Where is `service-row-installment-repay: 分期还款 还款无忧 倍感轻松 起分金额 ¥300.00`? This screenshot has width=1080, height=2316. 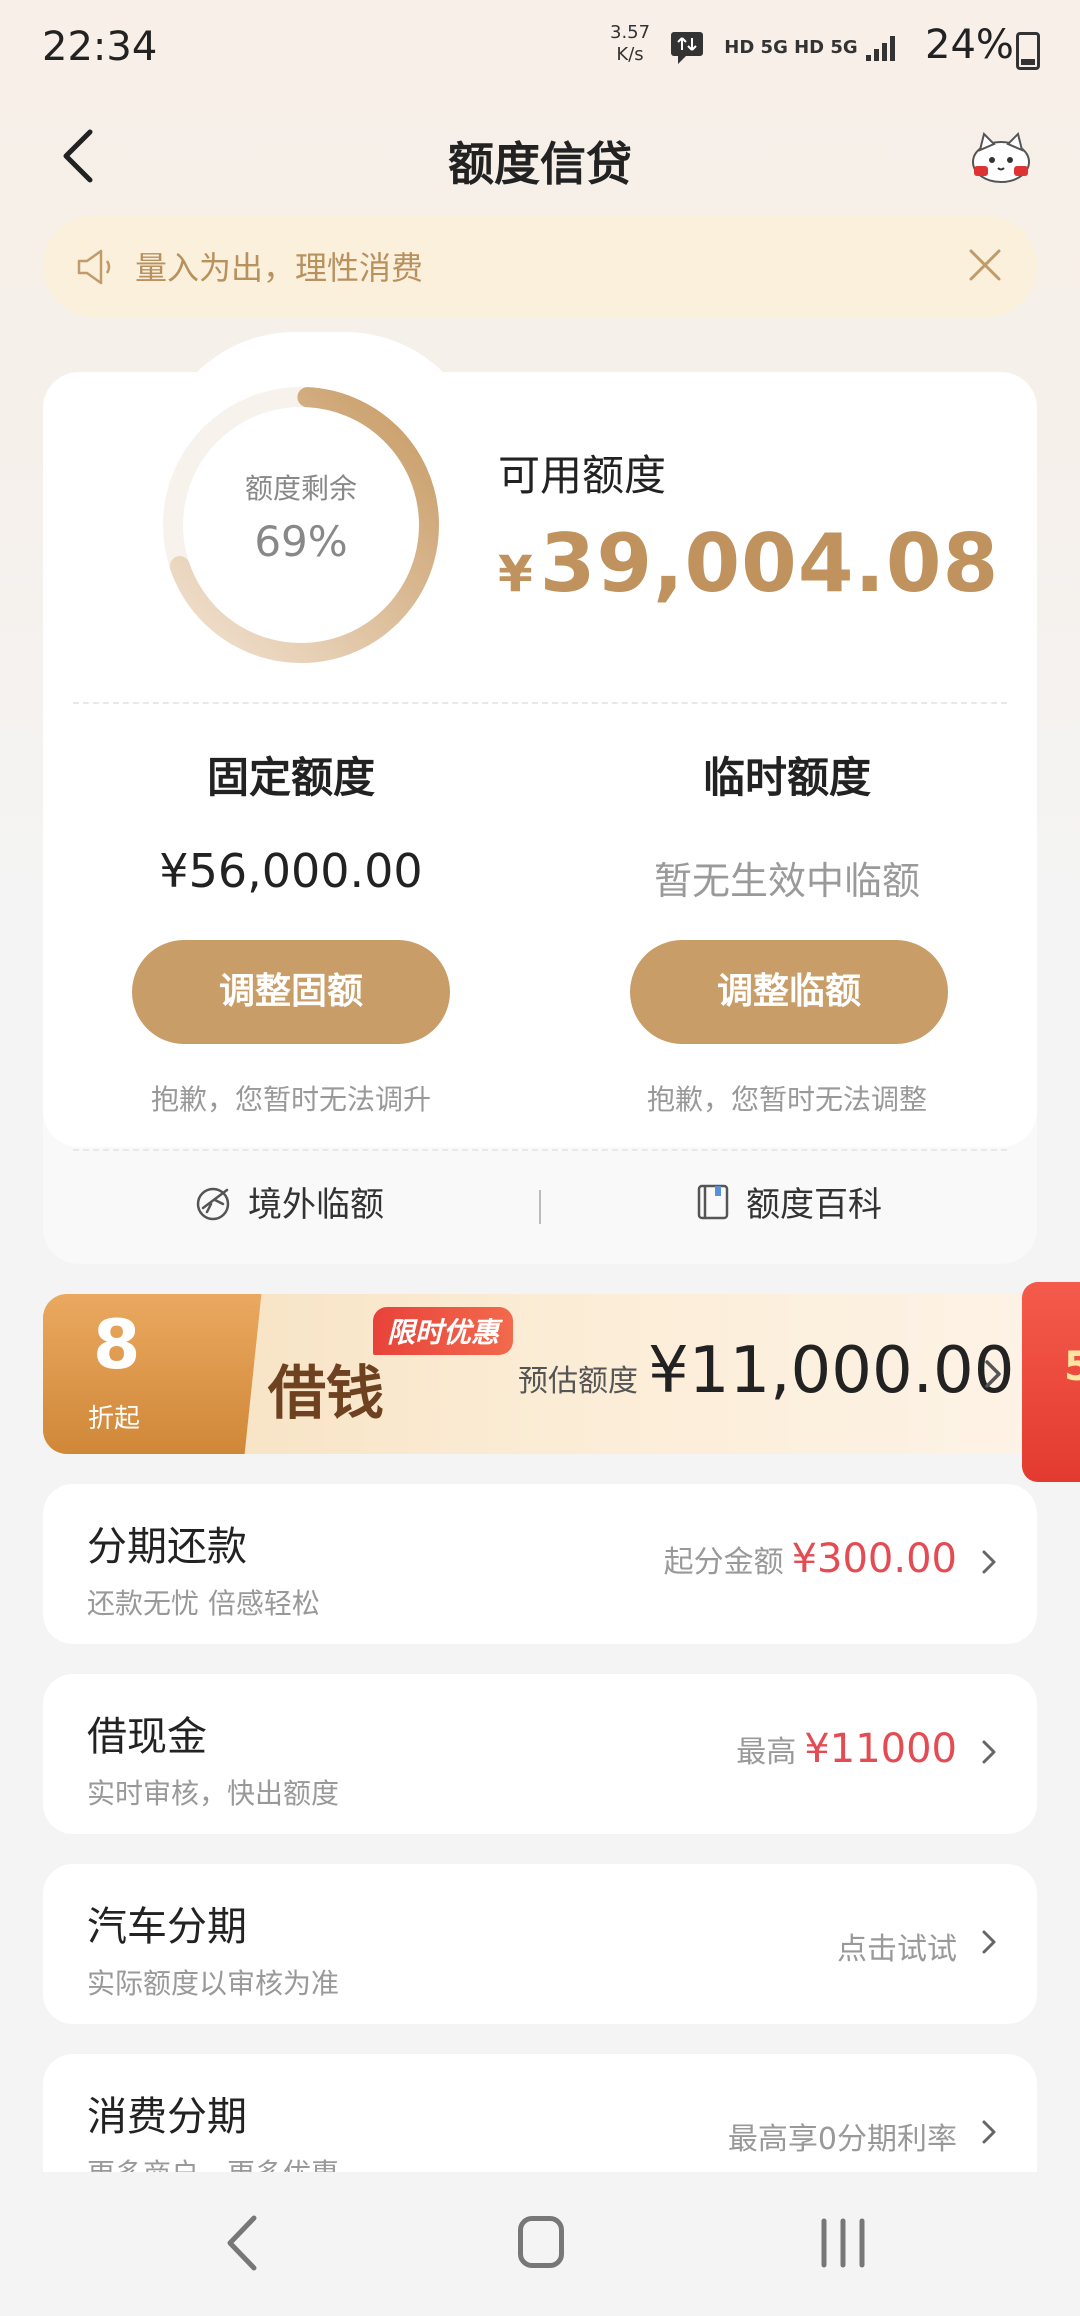 service-row-installment-repay: 分期还款 还款无忧 倍感轻松 起分金额 ¥300.00 is located at coordinates (540, 1564).